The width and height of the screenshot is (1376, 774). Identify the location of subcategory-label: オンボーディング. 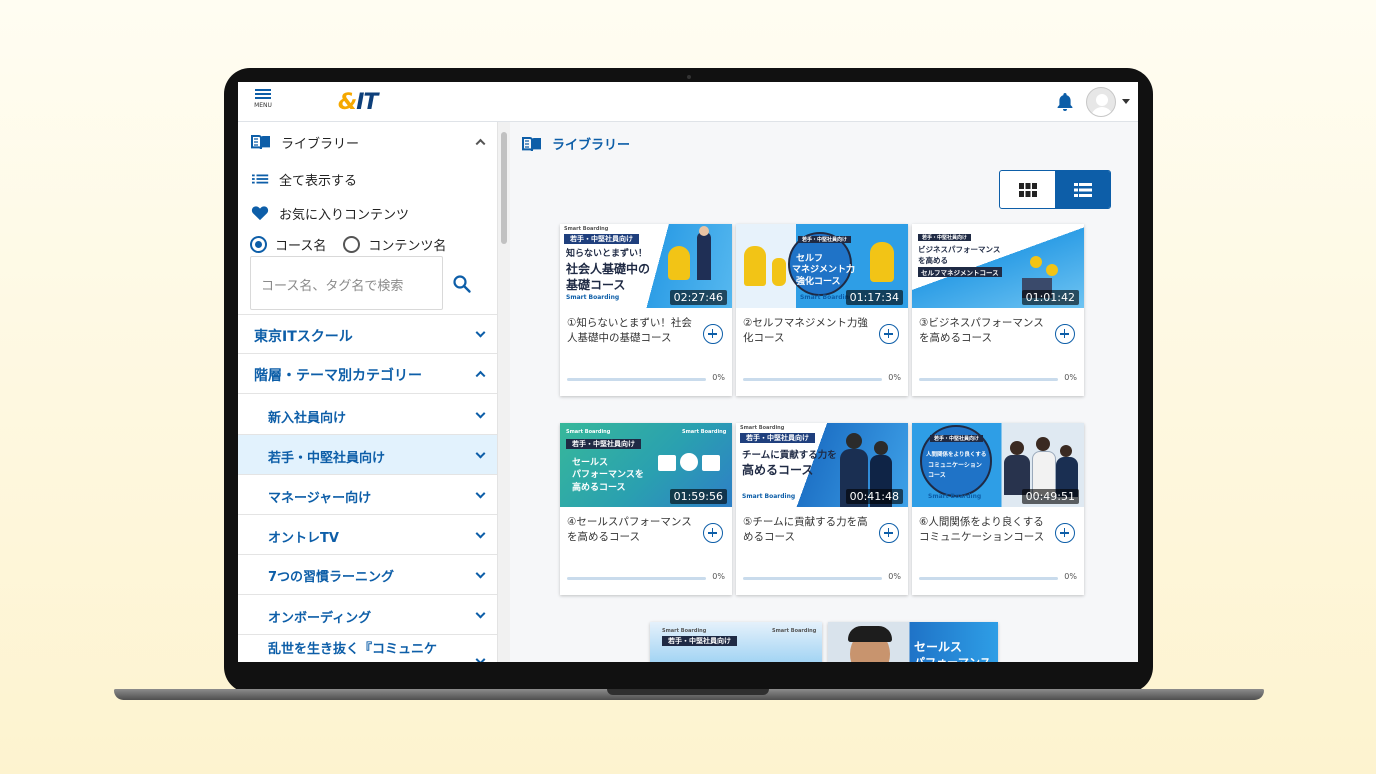
(320, 618).